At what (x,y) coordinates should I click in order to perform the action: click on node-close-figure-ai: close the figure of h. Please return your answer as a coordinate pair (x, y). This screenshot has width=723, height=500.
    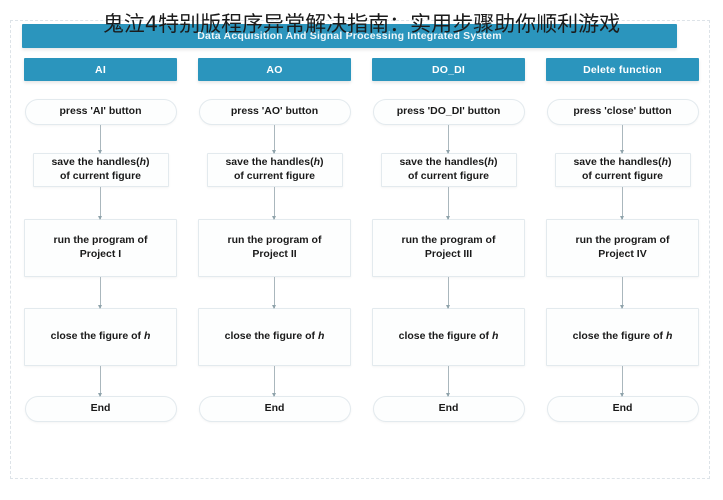
    Looking at the image, I should click on (100, 337).